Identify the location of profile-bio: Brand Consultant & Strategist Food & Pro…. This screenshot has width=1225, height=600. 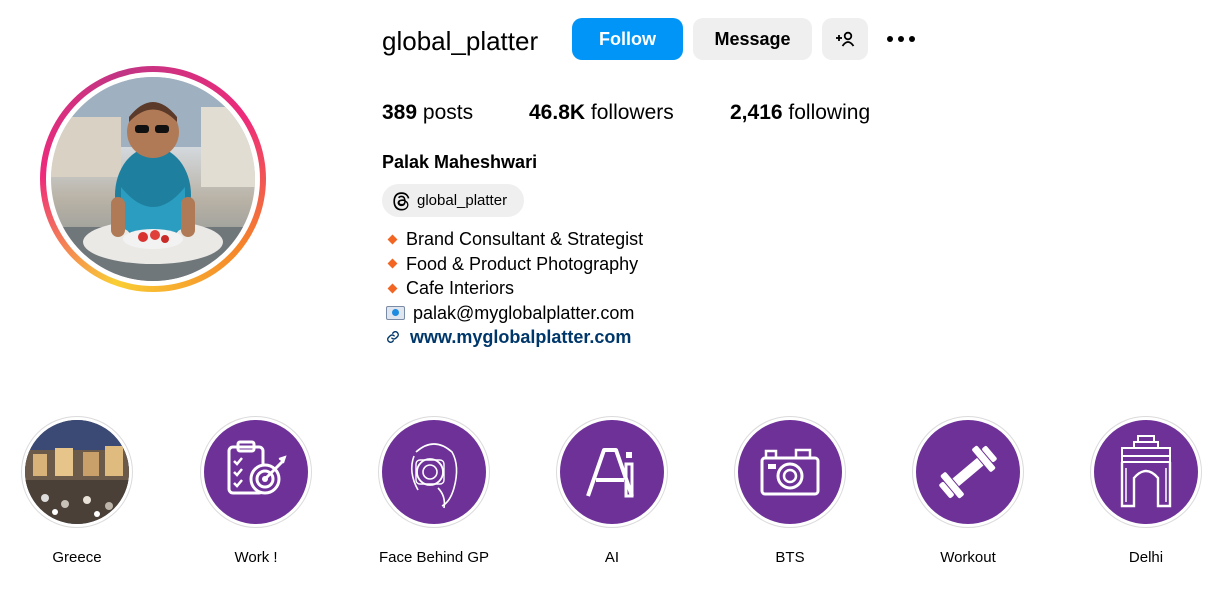
(514, 288).